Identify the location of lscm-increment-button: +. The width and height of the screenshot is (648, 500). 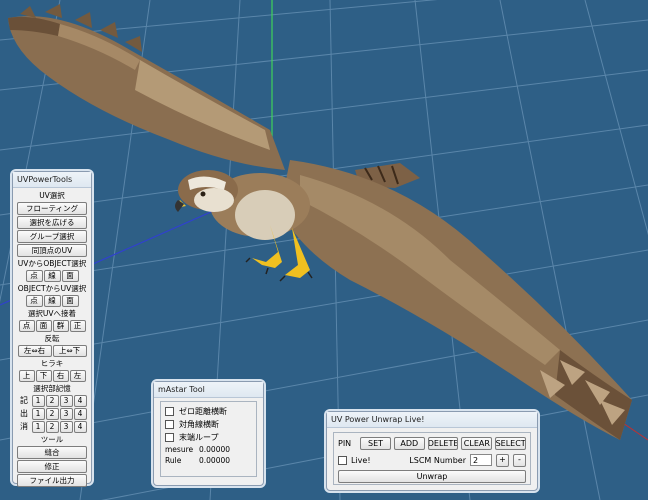
(502, 460).